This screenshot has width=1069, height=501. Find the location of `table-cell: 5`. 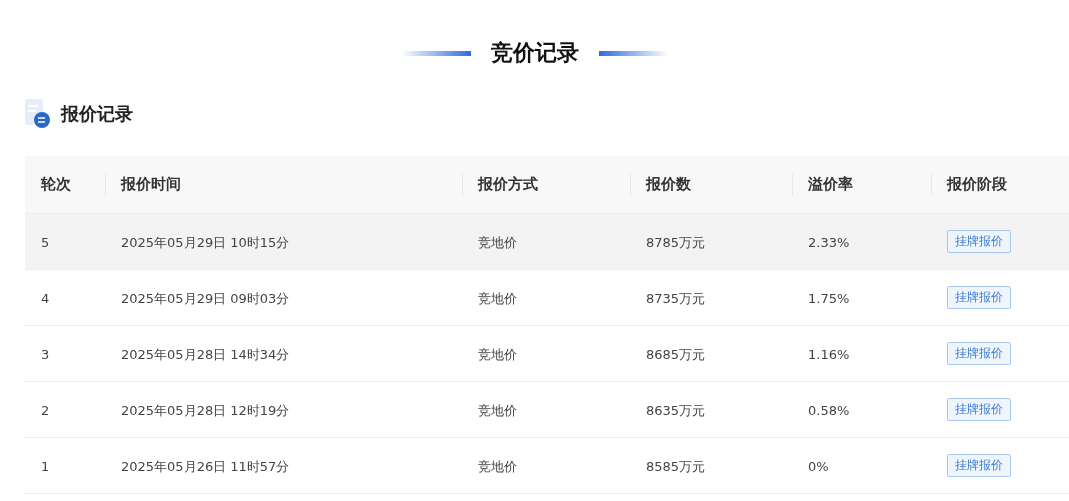

table-cell: 5 is located at coordinates (45, 242).